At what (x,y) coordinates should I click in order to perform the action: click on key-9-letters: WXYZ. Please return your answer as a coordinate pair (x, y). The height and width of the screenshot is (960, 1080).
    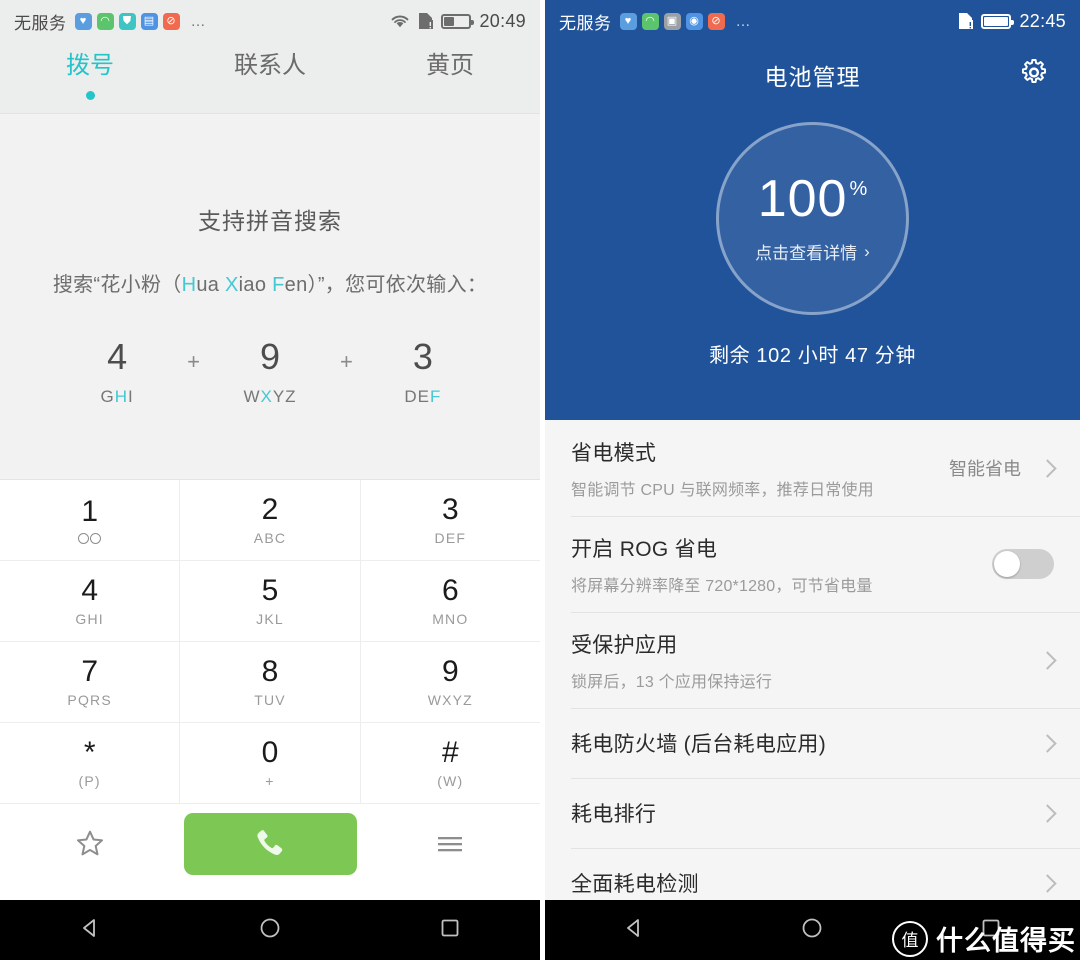
    Looking at the image, I should click on (450, 699).